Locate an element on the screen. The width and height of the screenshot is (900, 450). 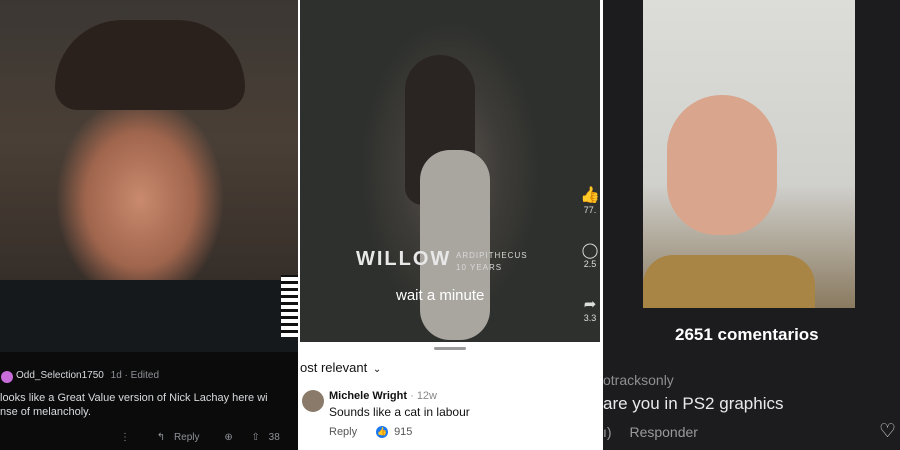
overlay-sub-line1: ARDIPITHECUS is located at coordinates (492, 255).